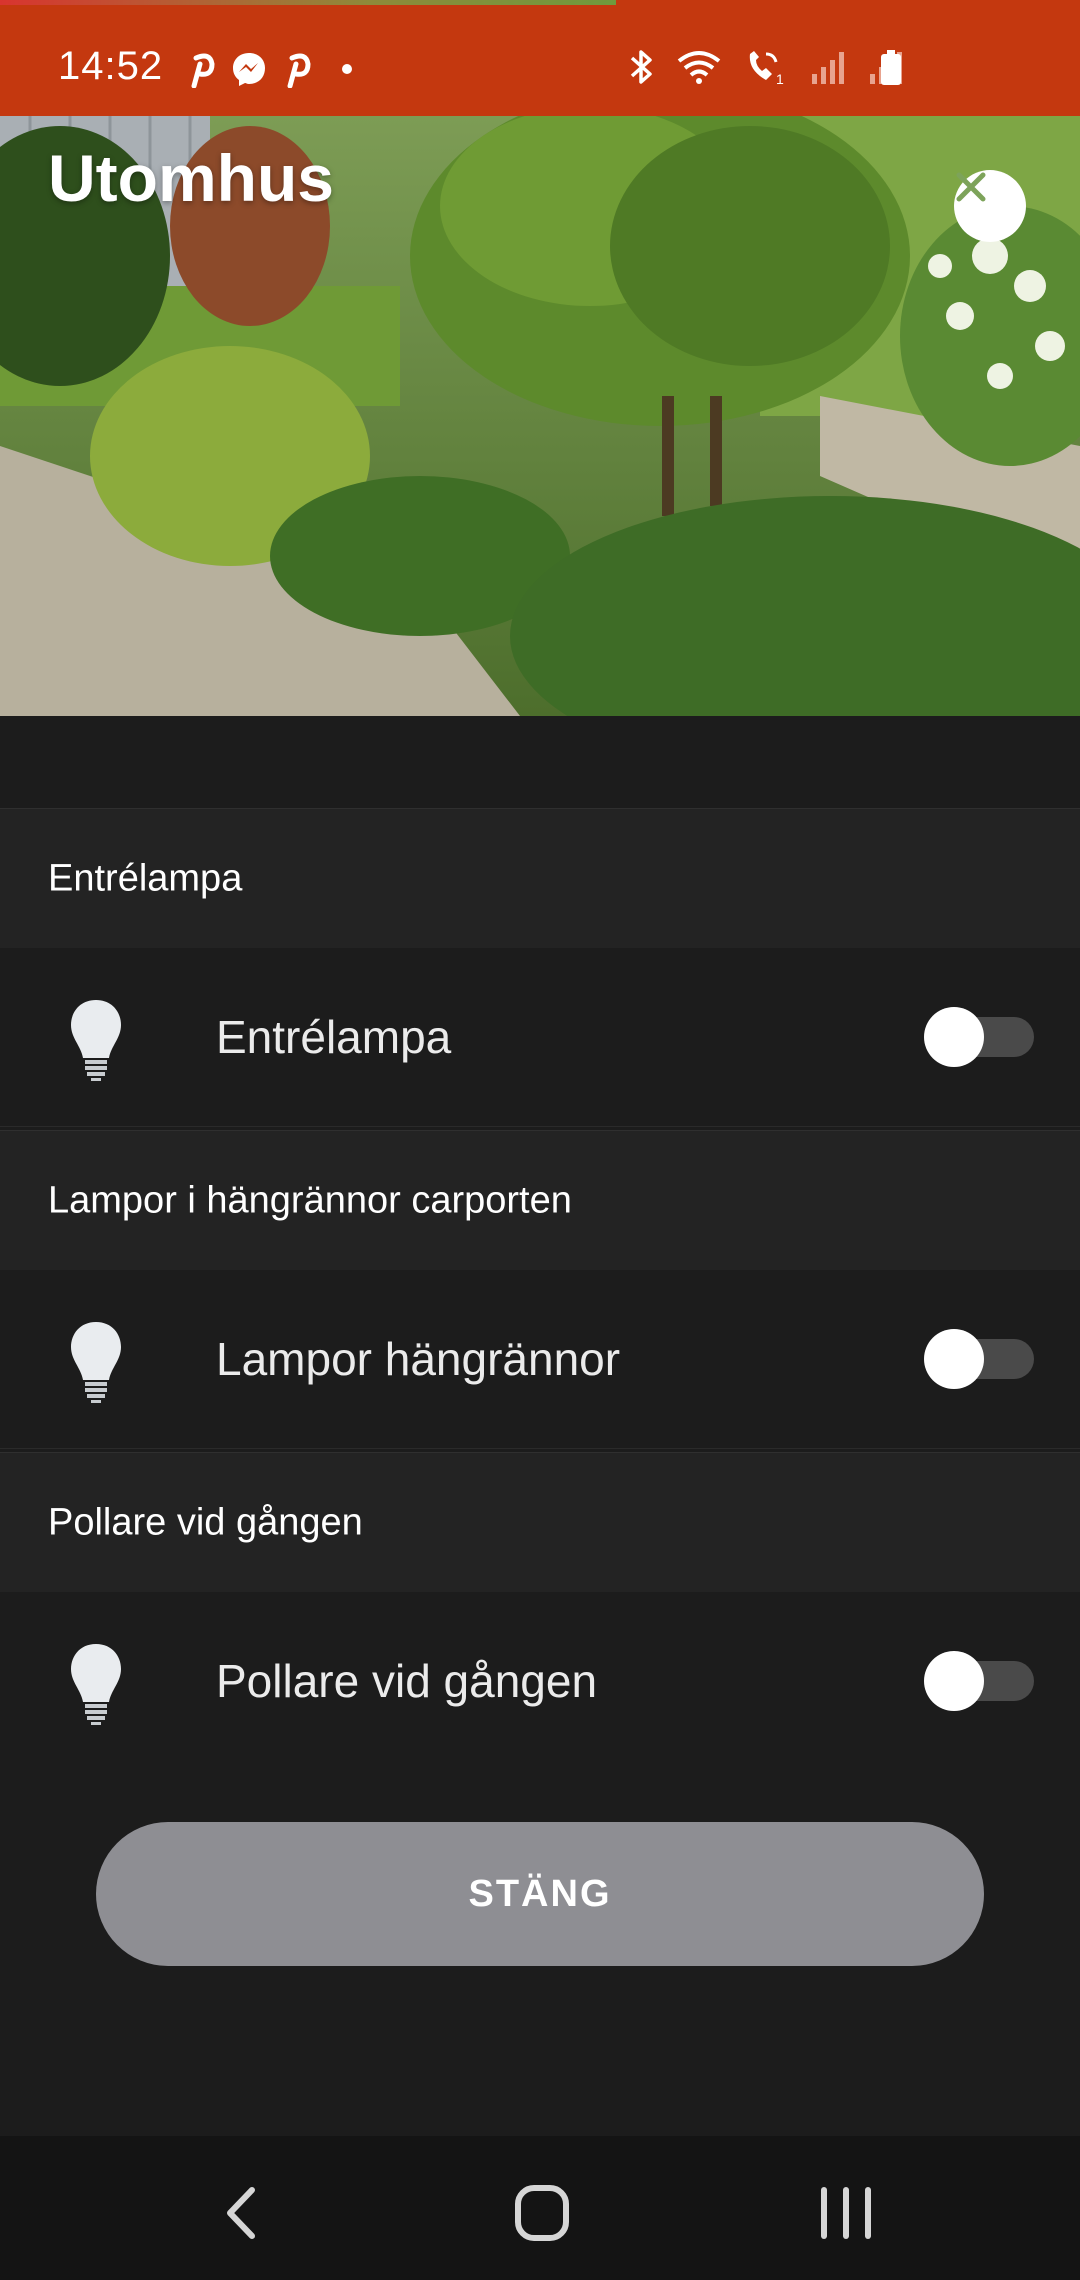 This screenshot has width=1080, height=2280. Describe the element at coordinates (145, 878) in the screenshot. I see `group-header-label: Entrélampa` at that location.